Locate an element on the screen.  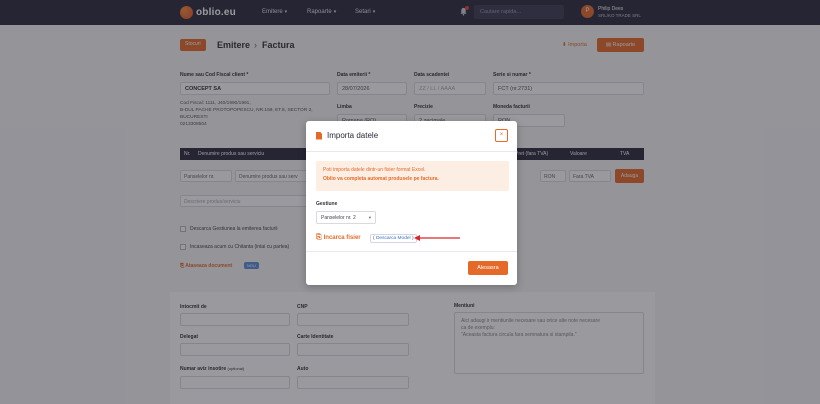
chevron-down-icon: ▾ is located at coordinates (369, 217).